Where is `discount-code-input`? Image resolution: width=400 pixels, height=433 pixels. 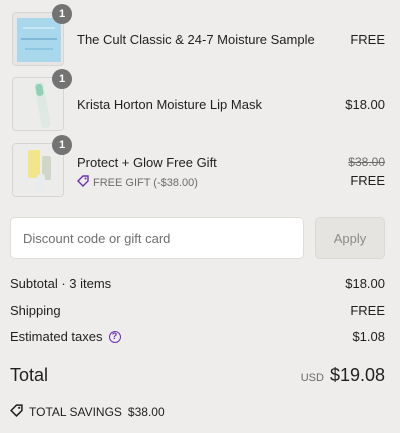 discount-code-input is located at coordinates (157, 238).